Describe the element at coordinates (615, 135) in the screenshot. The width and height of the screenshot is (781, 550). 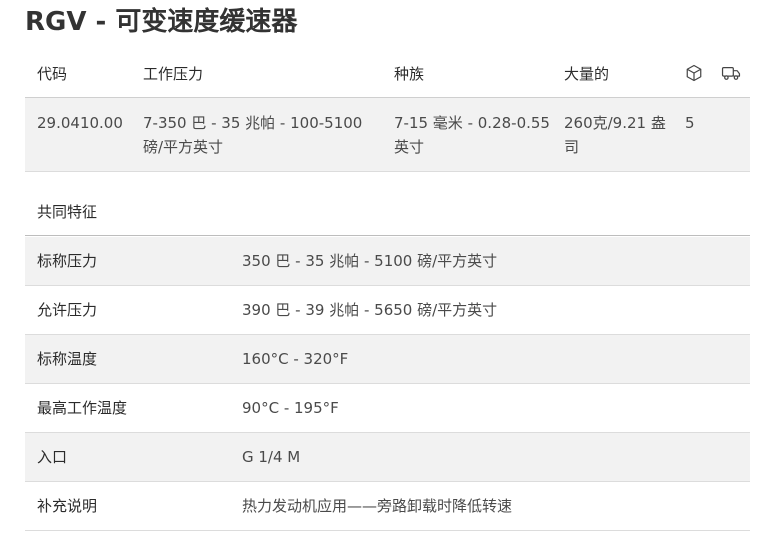
I see `row-weight: 260克/9.21 盎司` at that location.